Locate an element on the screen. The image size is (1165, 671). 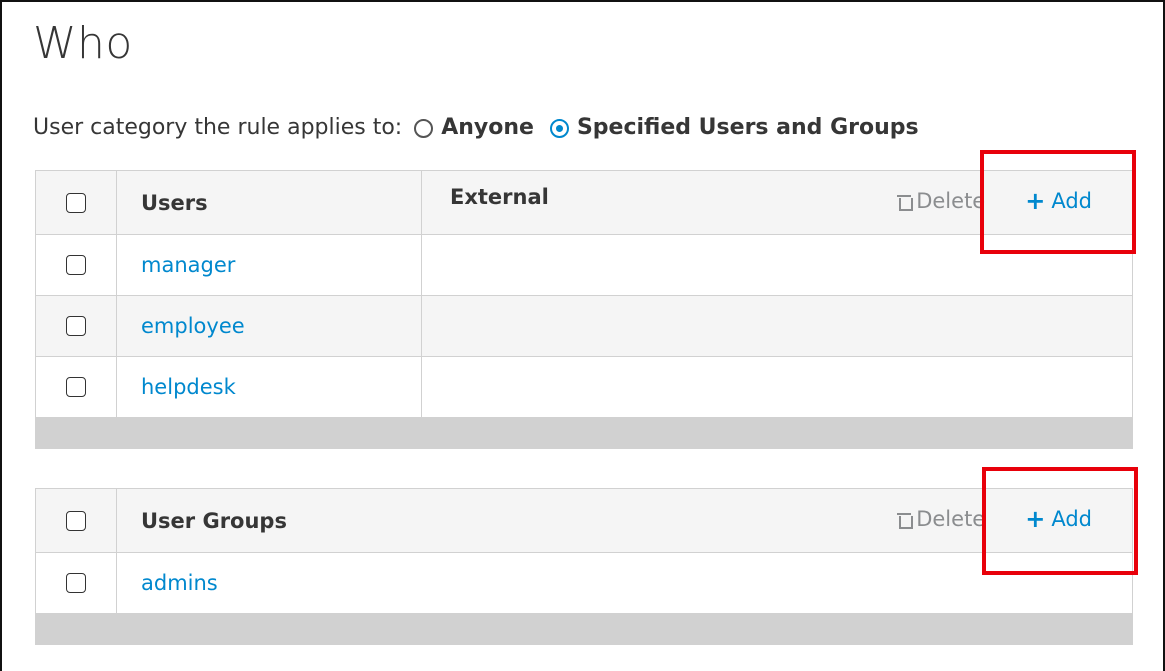
radio-icon is located at coordinates (424, 128).